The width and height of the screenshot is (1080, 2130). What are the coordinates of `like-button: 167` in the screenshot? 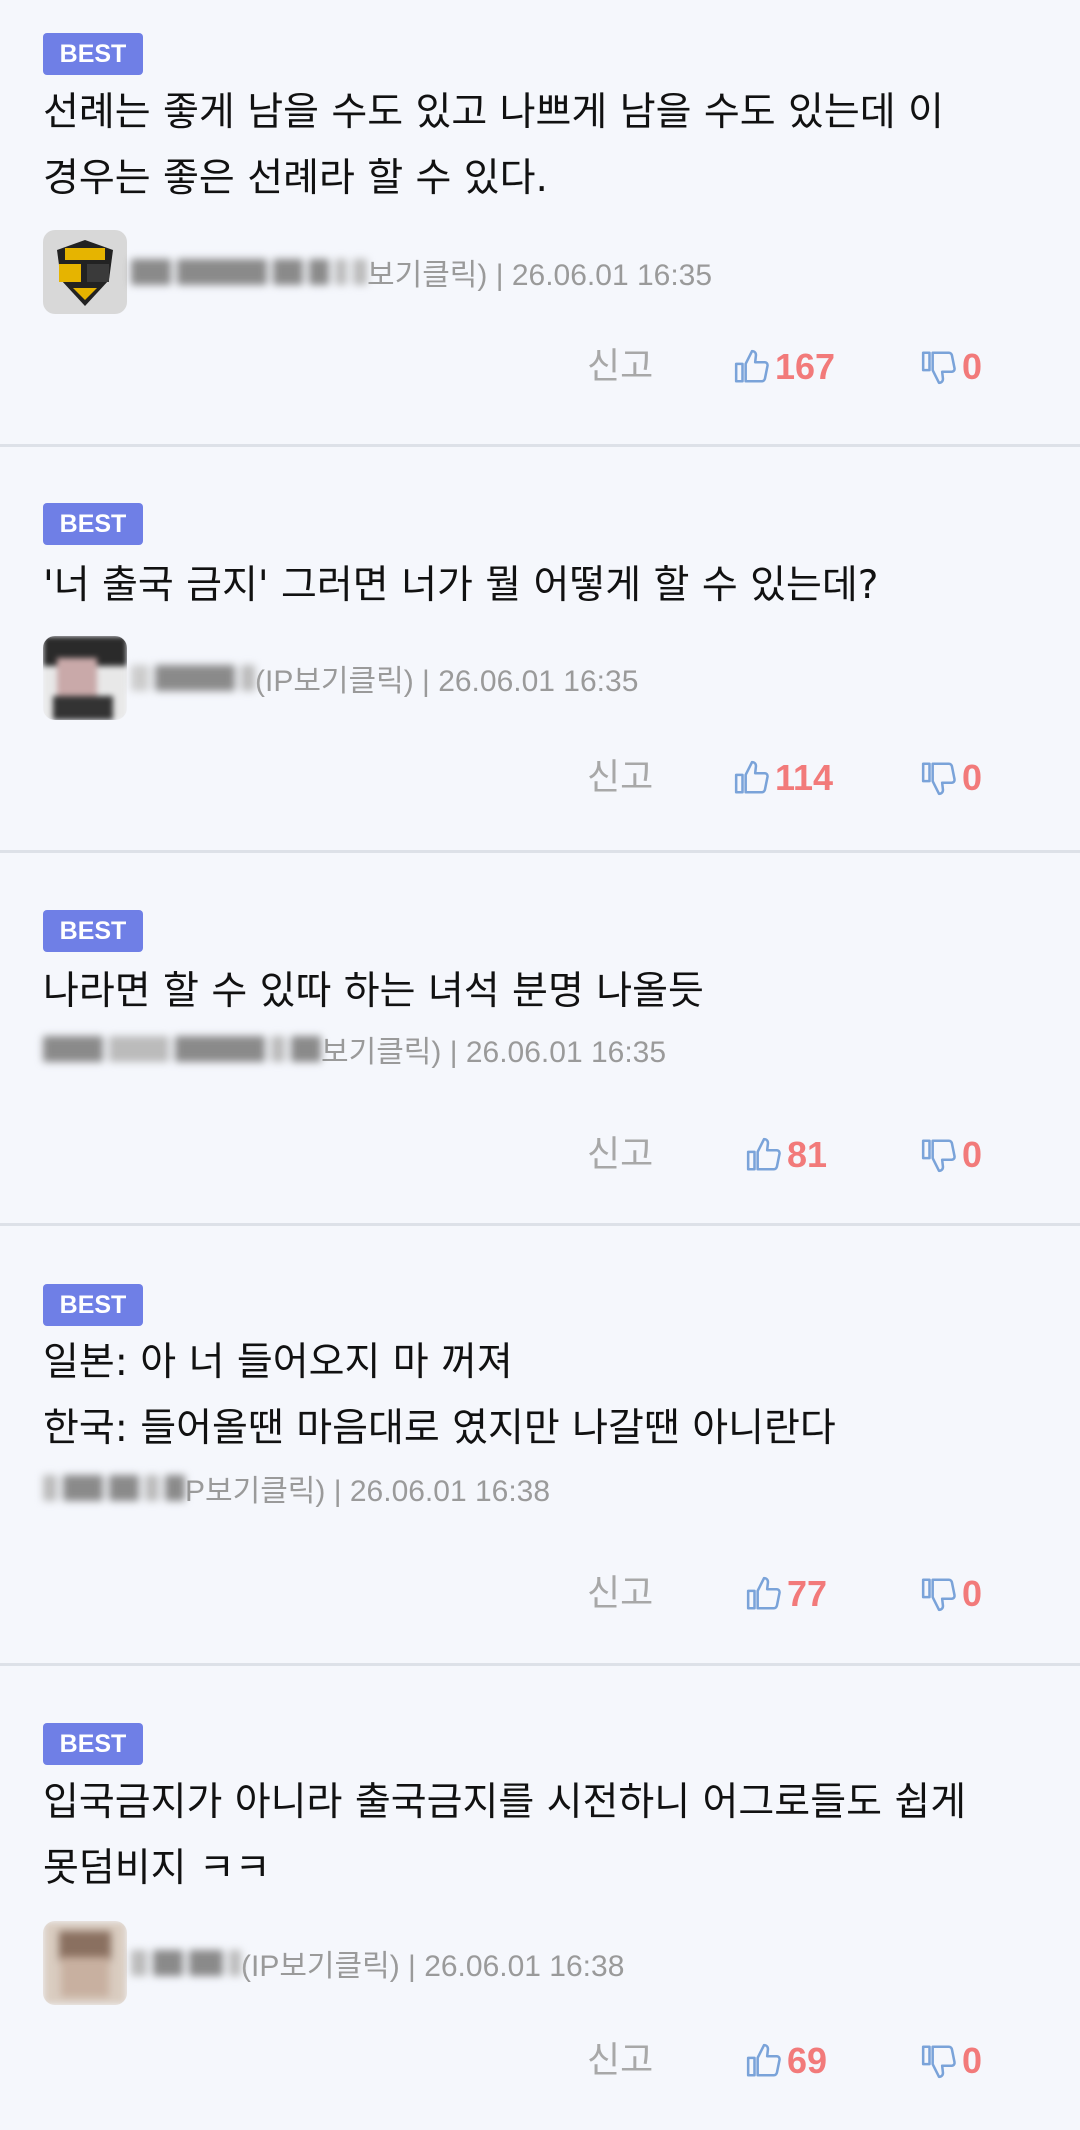 It's located at (784, 367).